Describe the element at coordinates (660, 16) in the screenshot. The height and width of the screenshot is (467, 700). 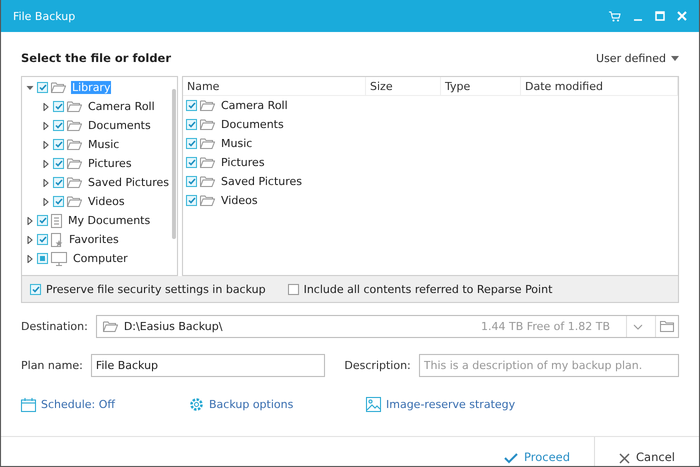
I see `maximize-icon` at that location.